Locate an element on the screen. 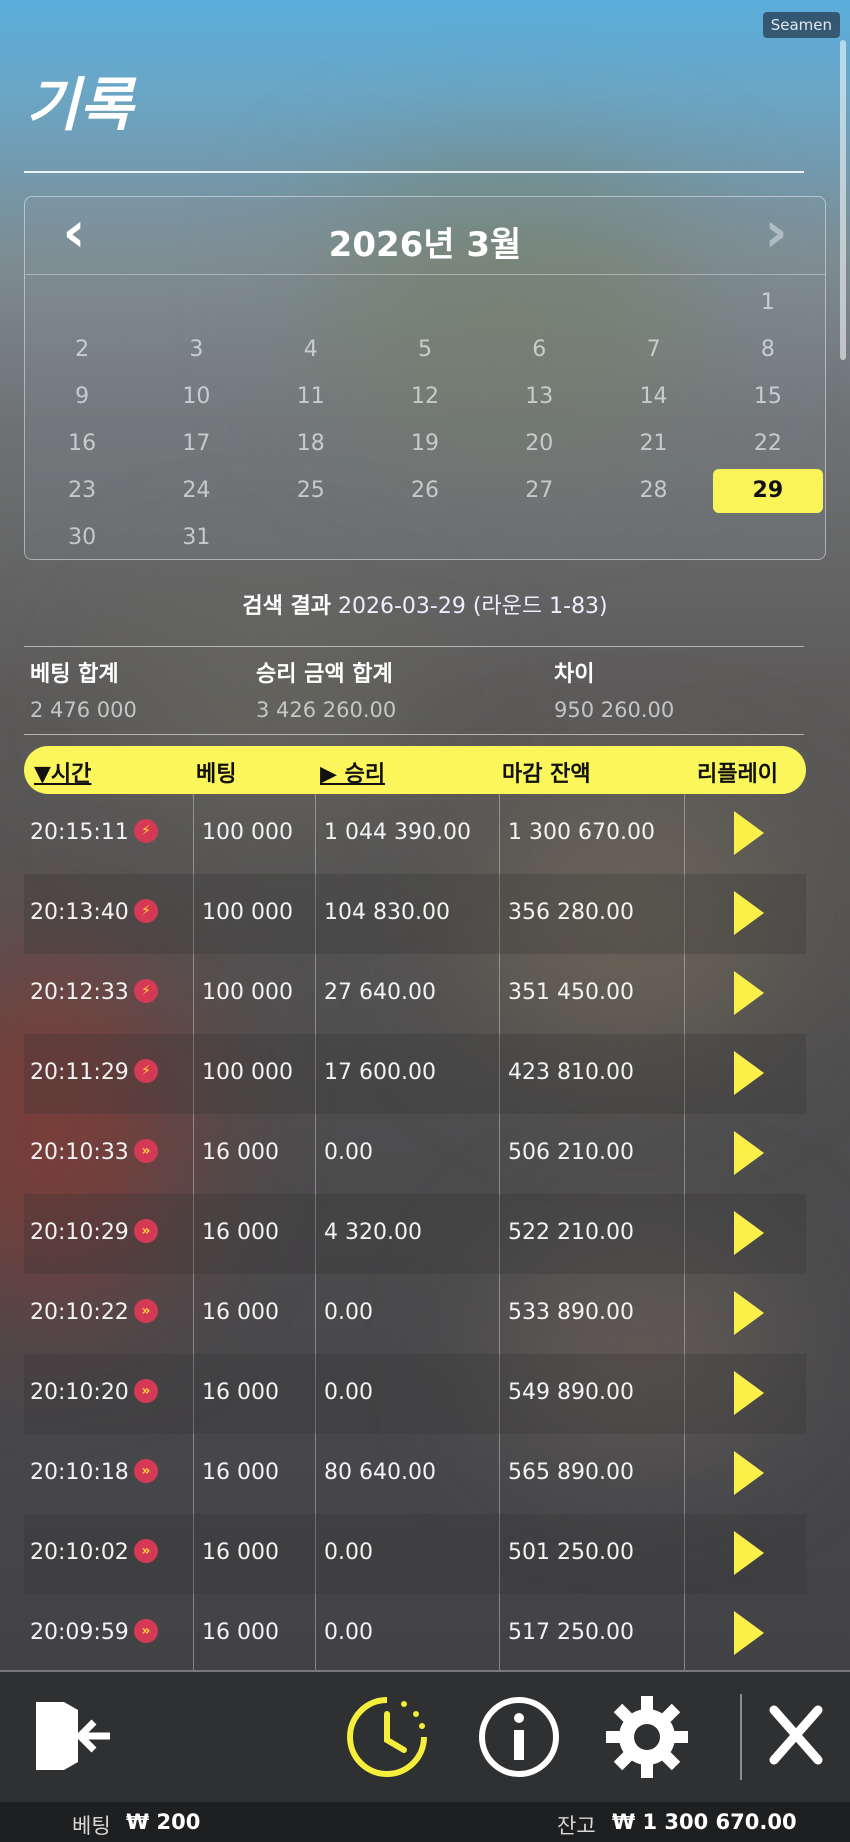 This screenshot has height=1842, width=850. calendar-day: 22 is located at coordinates (768, 443).